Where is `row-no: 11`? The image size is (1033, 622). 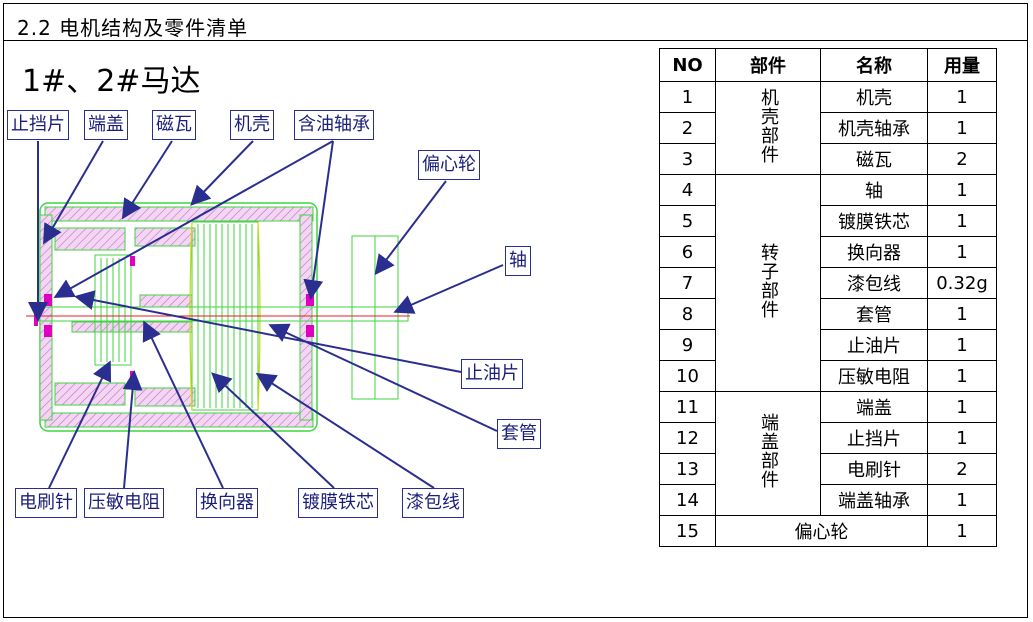
row-no: 11 is located at coordinates (687, 407).